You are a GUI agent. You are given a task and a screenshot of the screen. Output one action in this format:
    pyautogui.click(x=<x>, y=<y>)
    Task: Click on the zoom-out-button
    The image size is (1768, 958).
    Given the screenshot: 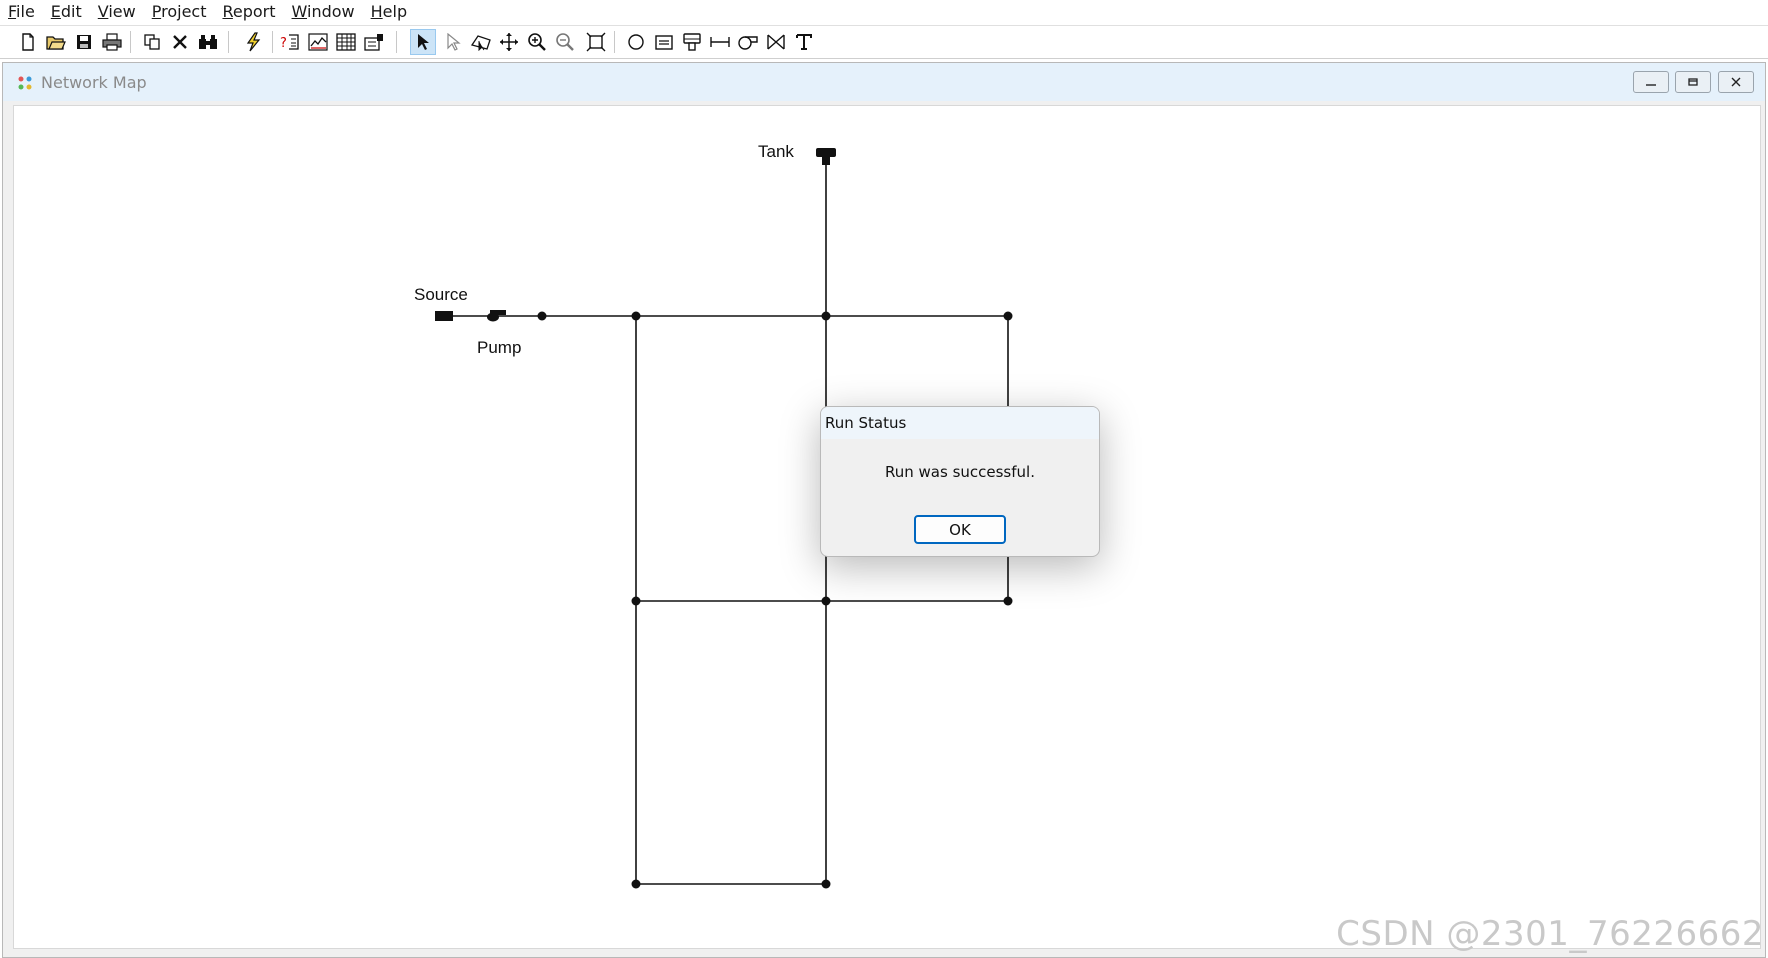 What is the action you would take?
    pyautogui.click(x=565, y=42)
    